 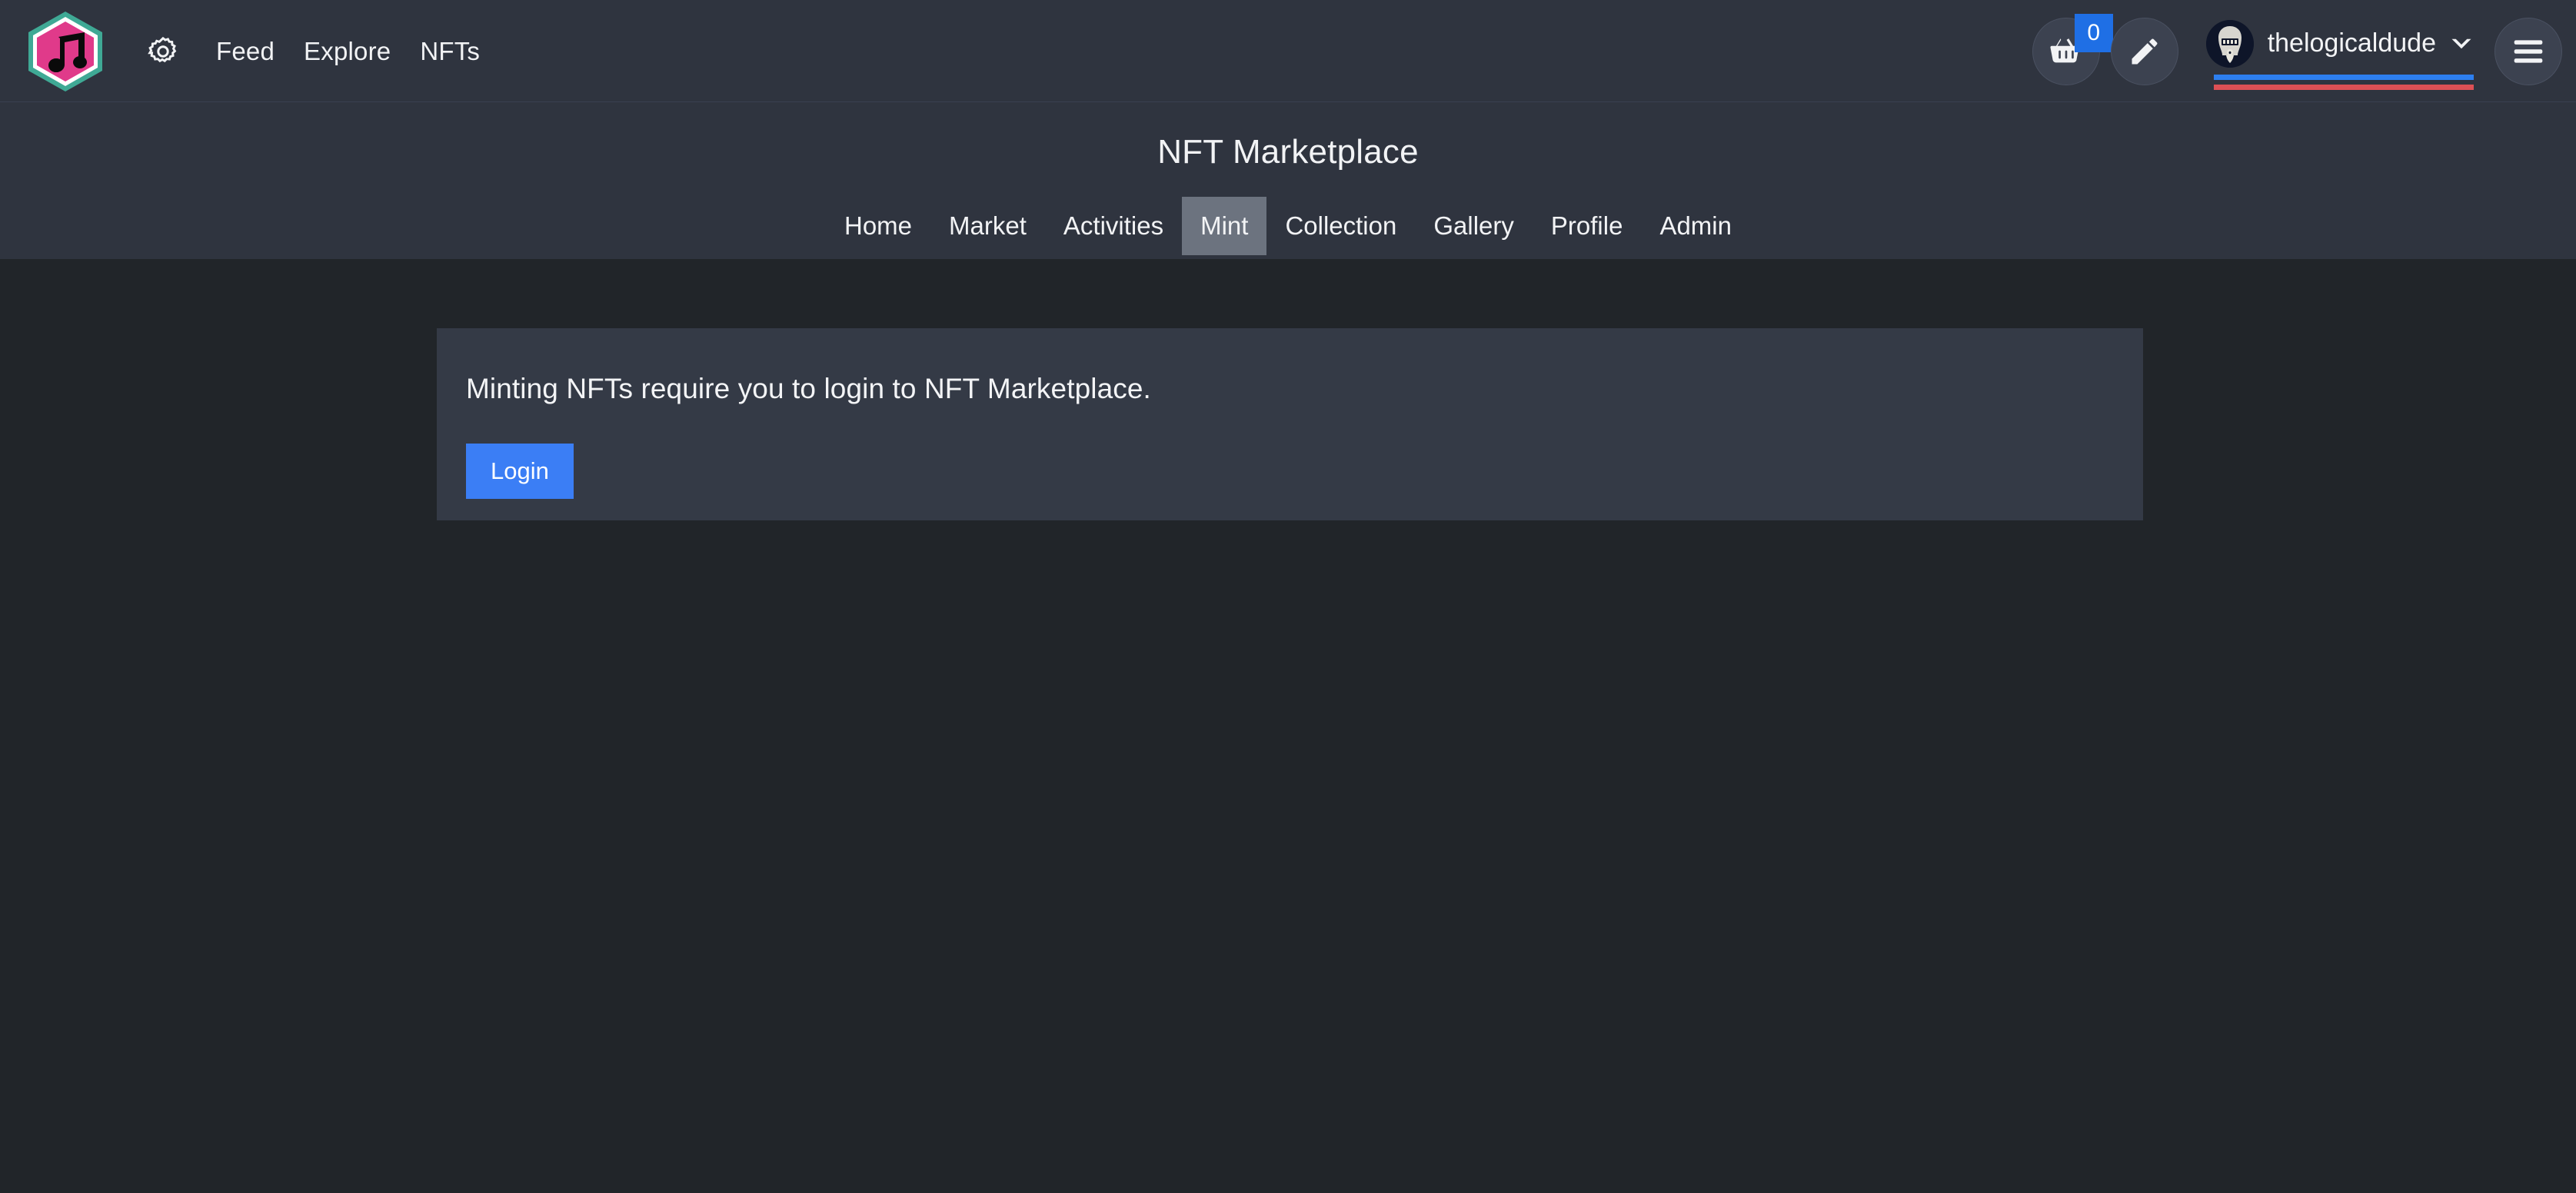 I want to click on tab-profile: Profile, so click(x=1588, y=226).